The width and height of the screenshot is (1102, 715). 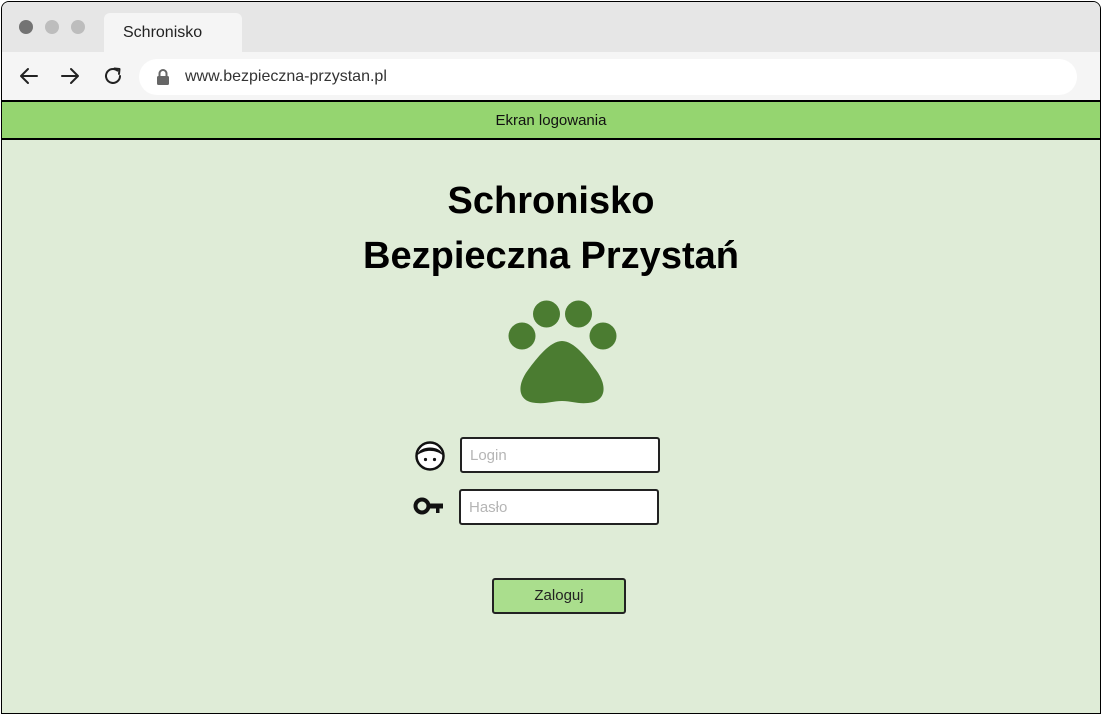 What do you see at coordinates (78, 27) in the screenshot?
I see `window-maximize-control` at bounding box center [78, 27].